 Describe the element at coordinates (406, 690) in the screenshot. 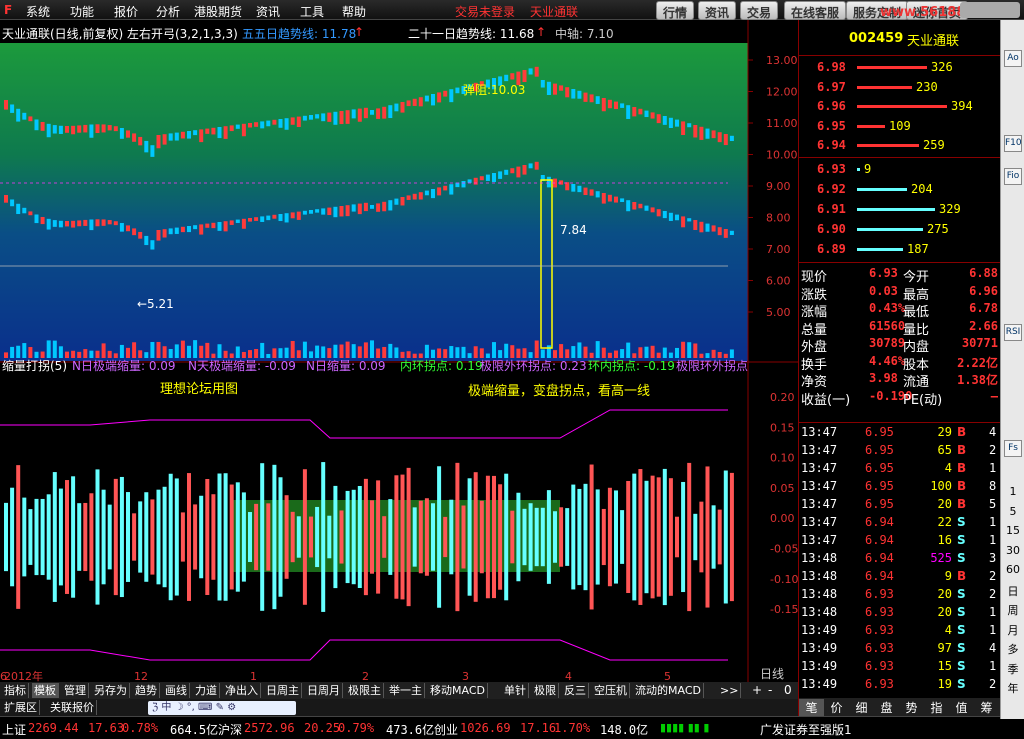

I see `indicator-tab: 举一主` at that location.